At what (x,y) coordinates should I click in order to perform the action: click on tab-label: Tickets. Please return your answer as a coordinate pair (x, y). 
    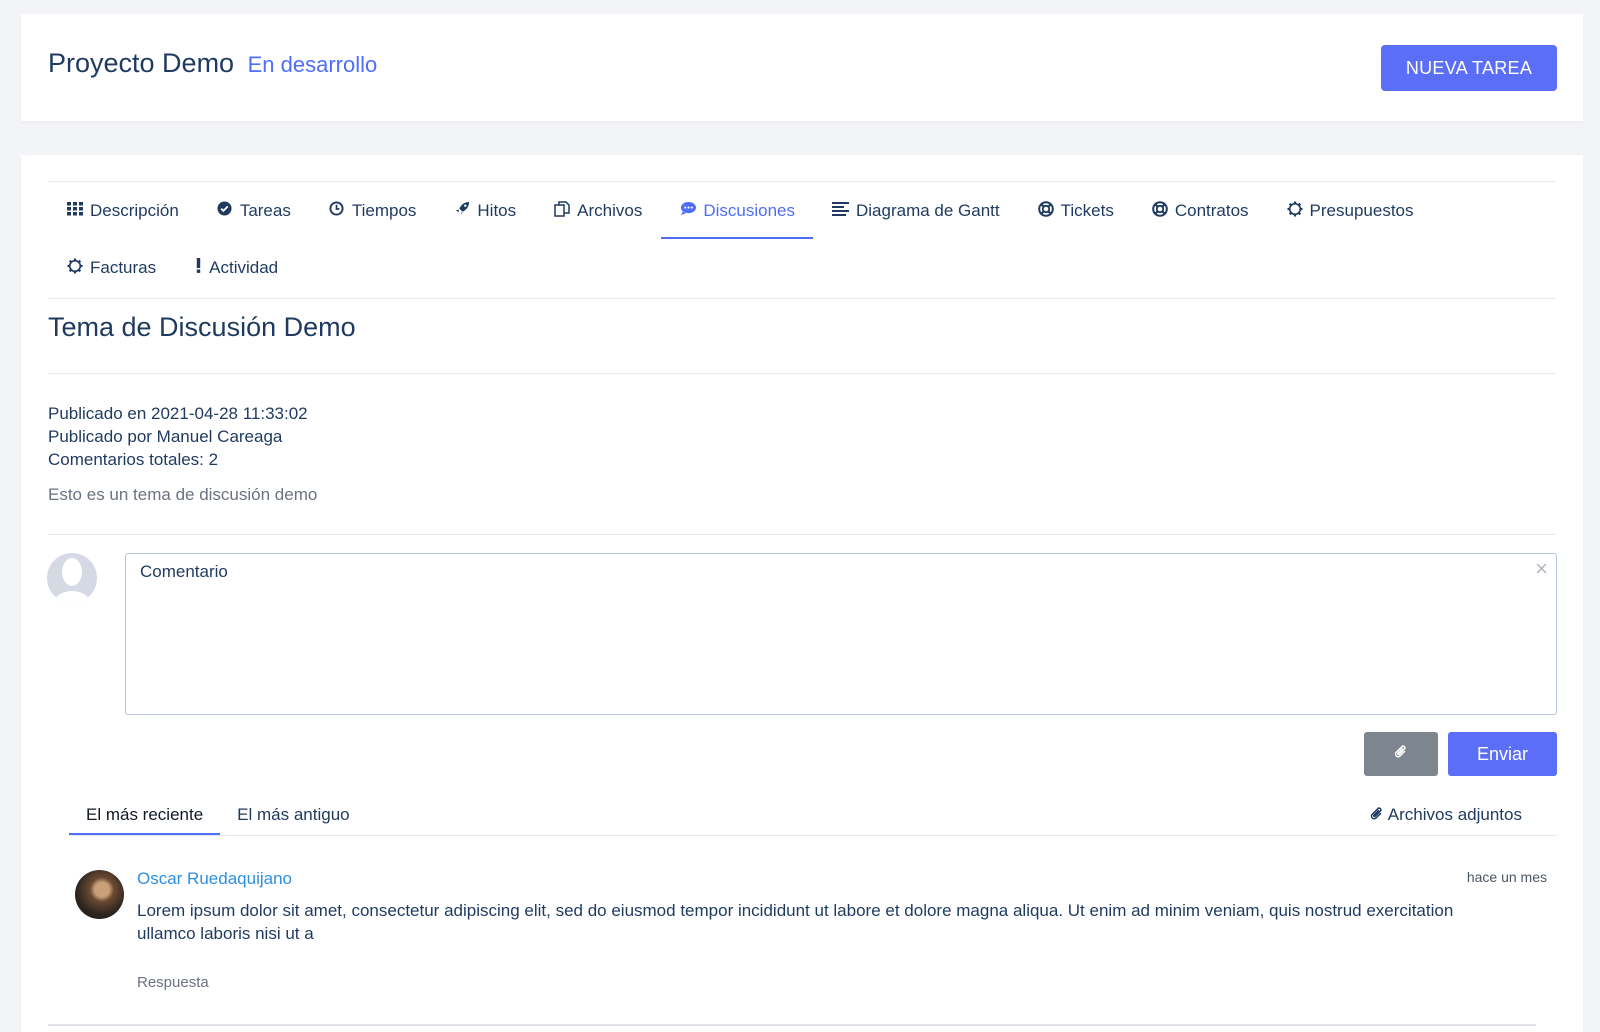
    Looking at the image, I should click on (1087, 210).